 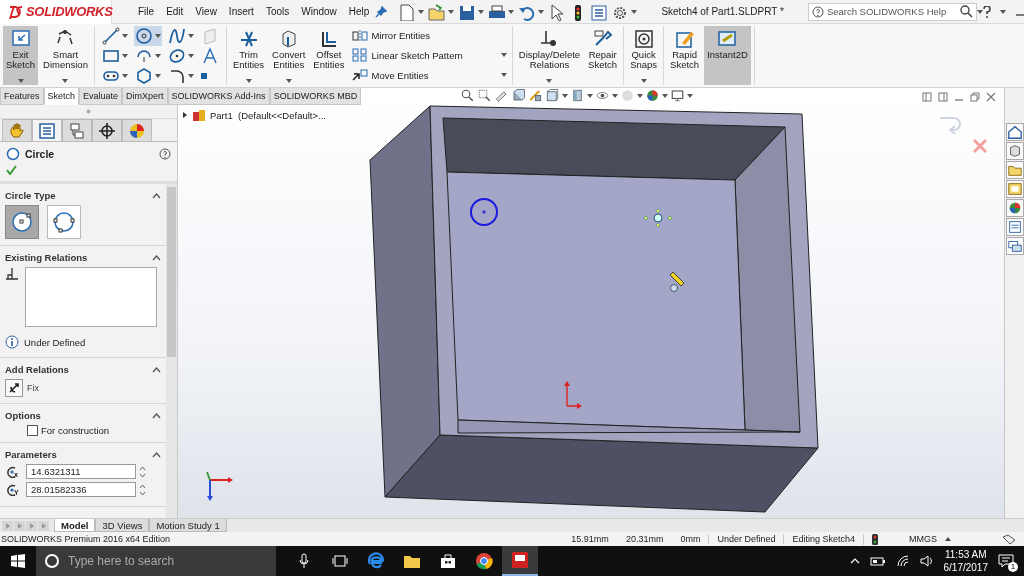 I want to click on help-icon, so click(x=165, y=154).